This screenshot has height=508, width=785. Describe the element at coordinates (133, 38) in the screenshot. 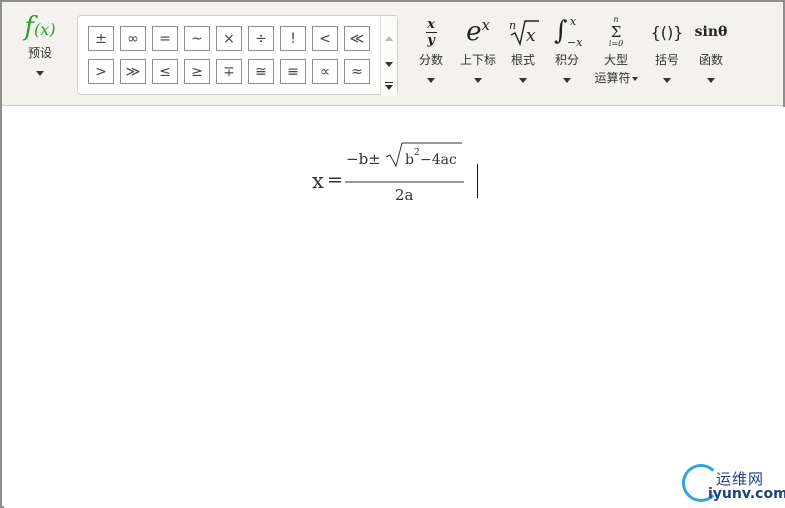

I see `symbol-infinity: ∞` at that location.